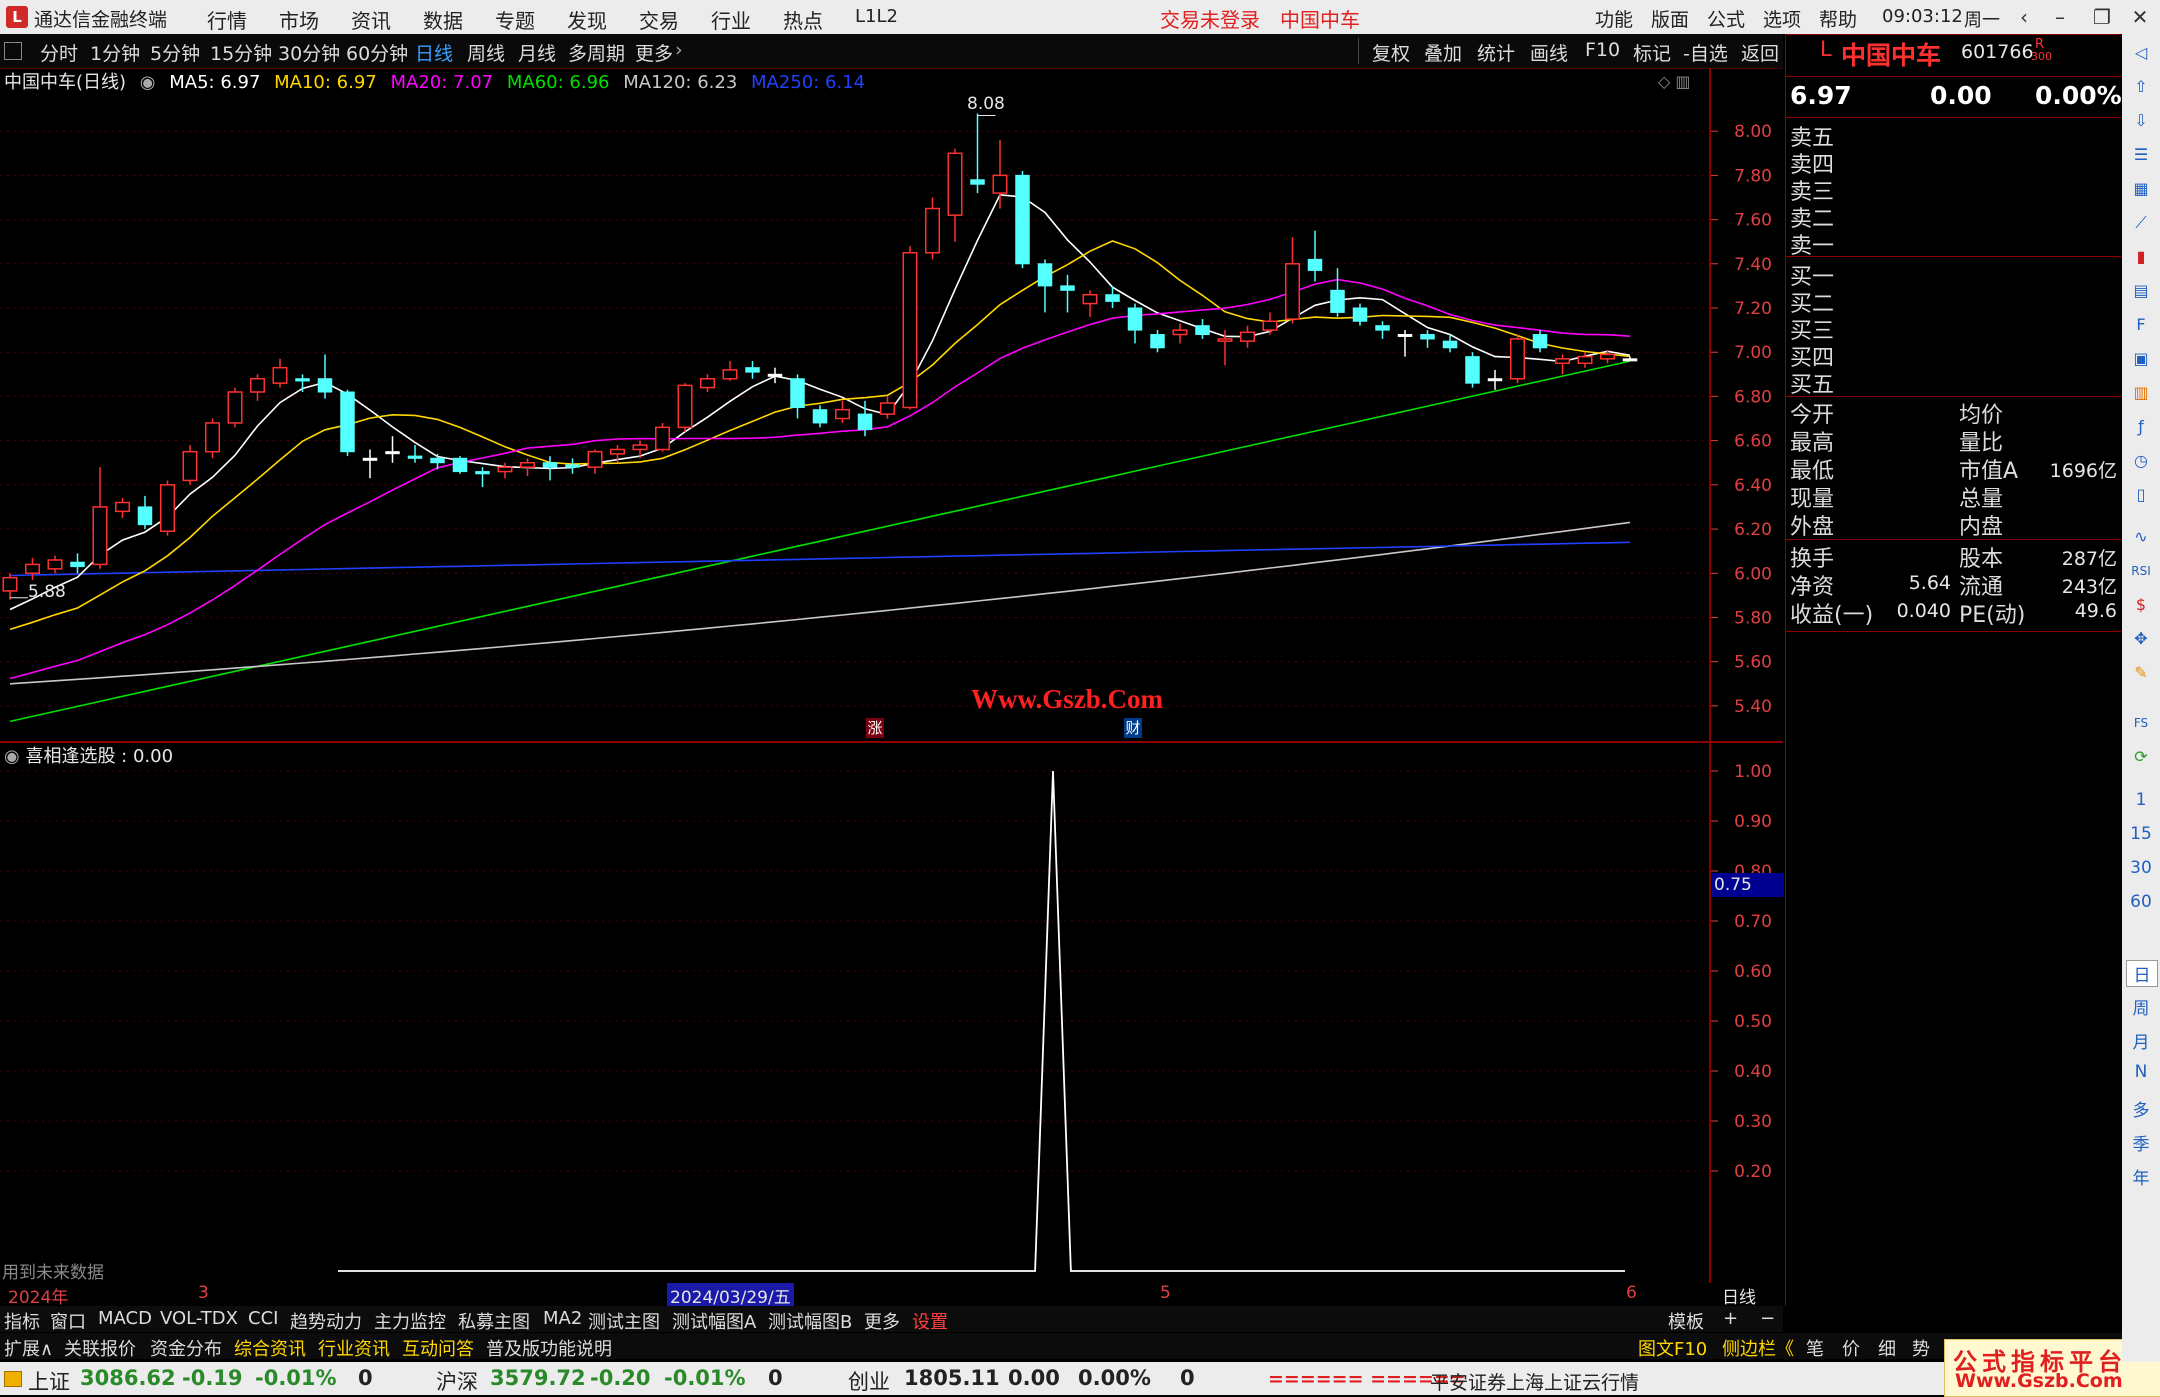 This screenshot has width=2160, height=1397. I want to click on arrow-down-icon: ⇩, so click(2141, 121).